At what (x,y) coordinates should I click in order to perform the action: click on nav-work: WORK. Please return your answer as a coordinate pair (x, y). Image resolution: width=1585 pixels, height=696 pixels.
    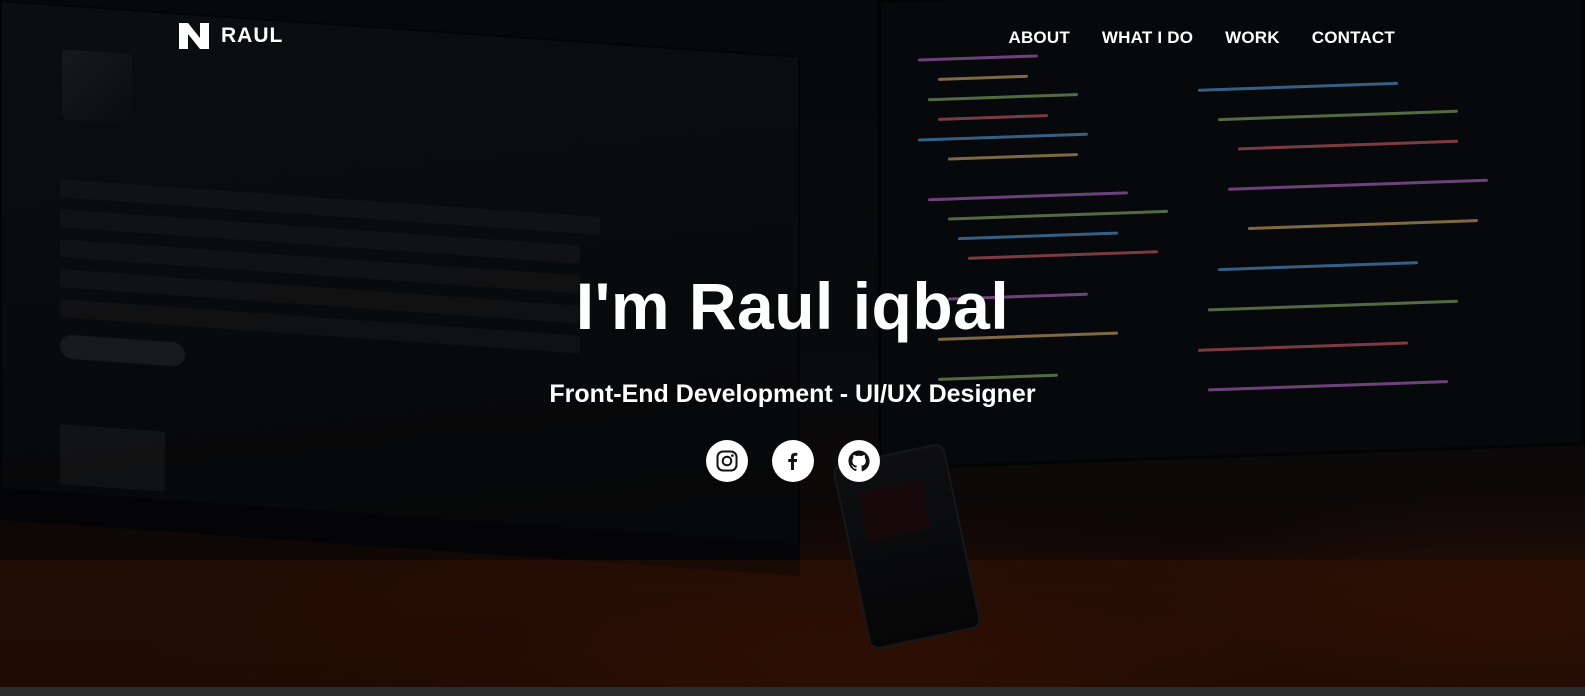
    Looking at the image, I should click on (1252, 38).